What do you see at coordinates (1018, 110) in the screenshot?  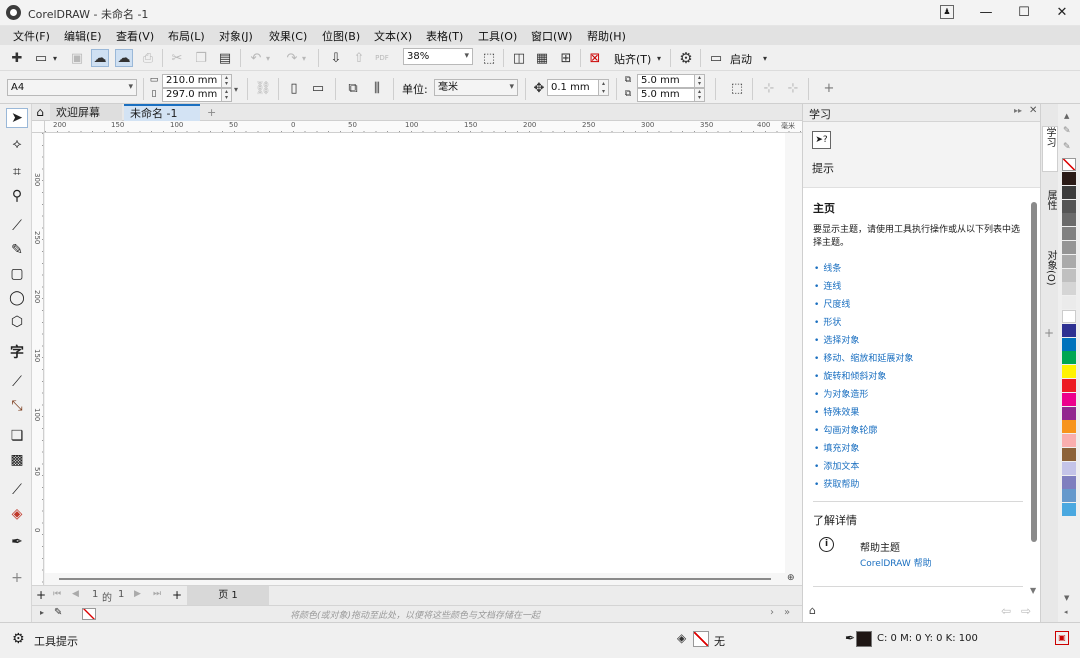 I see `docker-pin-icon: ▸▸` at bounding box center [1018, 110].